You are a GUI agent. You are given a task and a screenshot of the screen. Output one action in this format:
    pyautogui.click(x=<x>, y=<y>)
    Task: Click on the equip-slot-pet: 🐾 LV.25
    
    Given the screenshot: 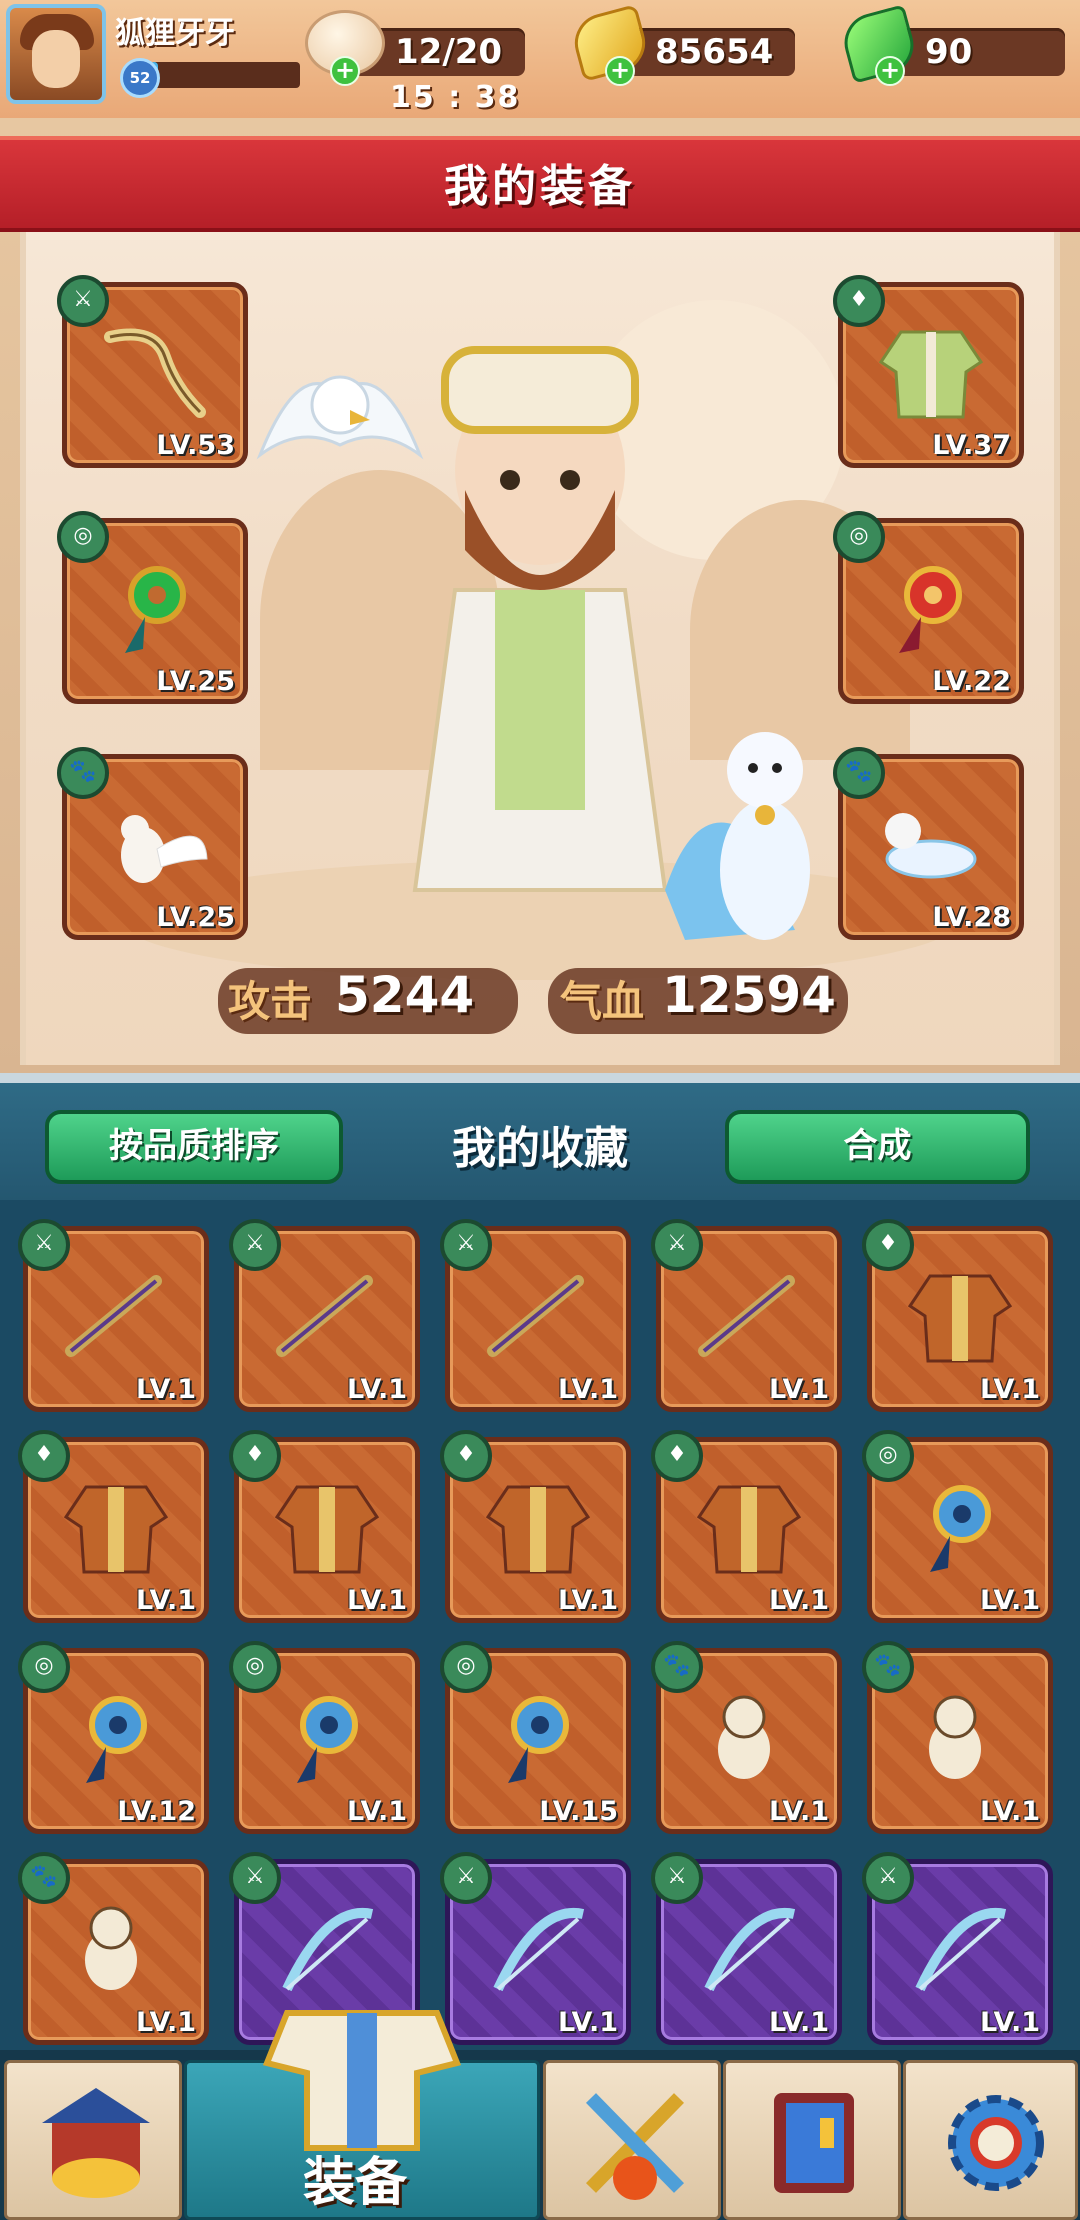 What is the action you would take?
    pyautogui.click(x=152, y=843)
    